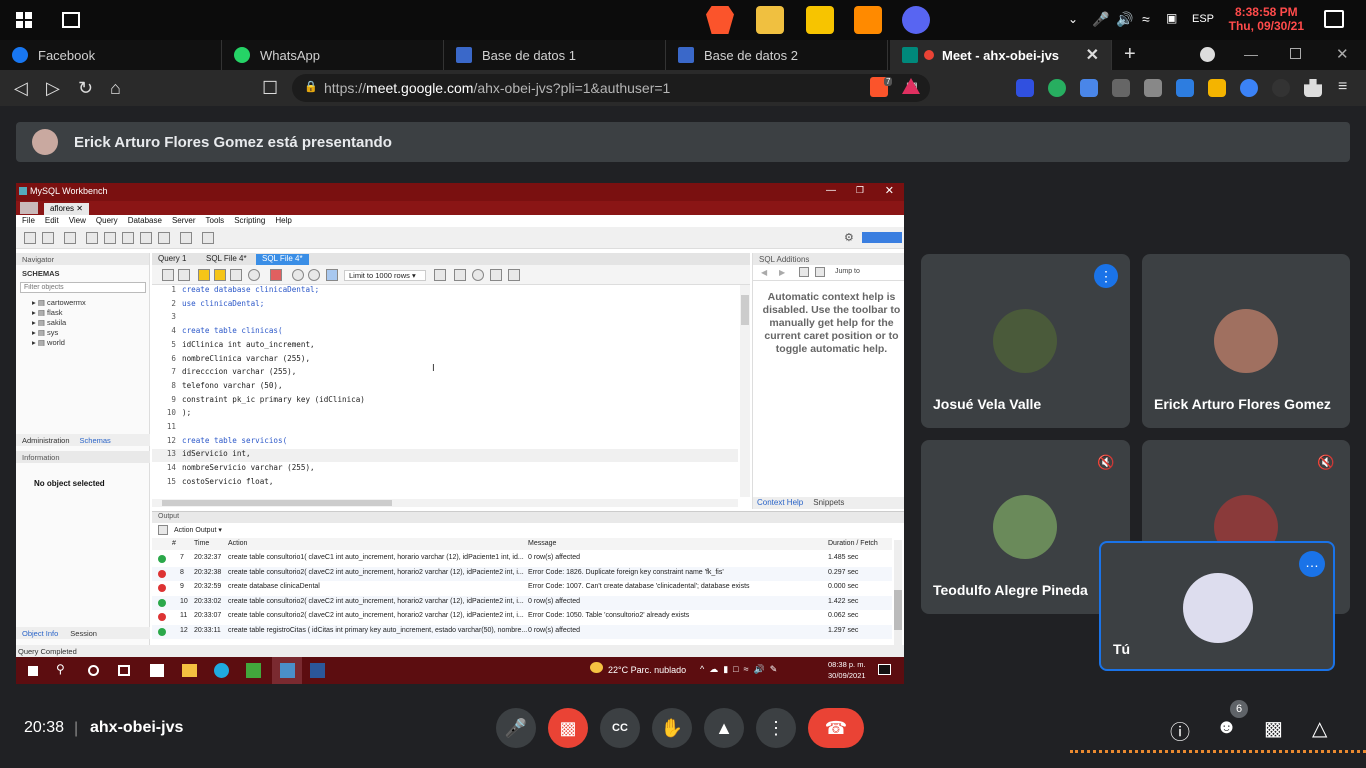 Image resolution: width=1366 pixels, height=768 pixels. Describe the element at coordinates (215, 221) in the screenshot. I see `menu-tools: Tools` at that location.